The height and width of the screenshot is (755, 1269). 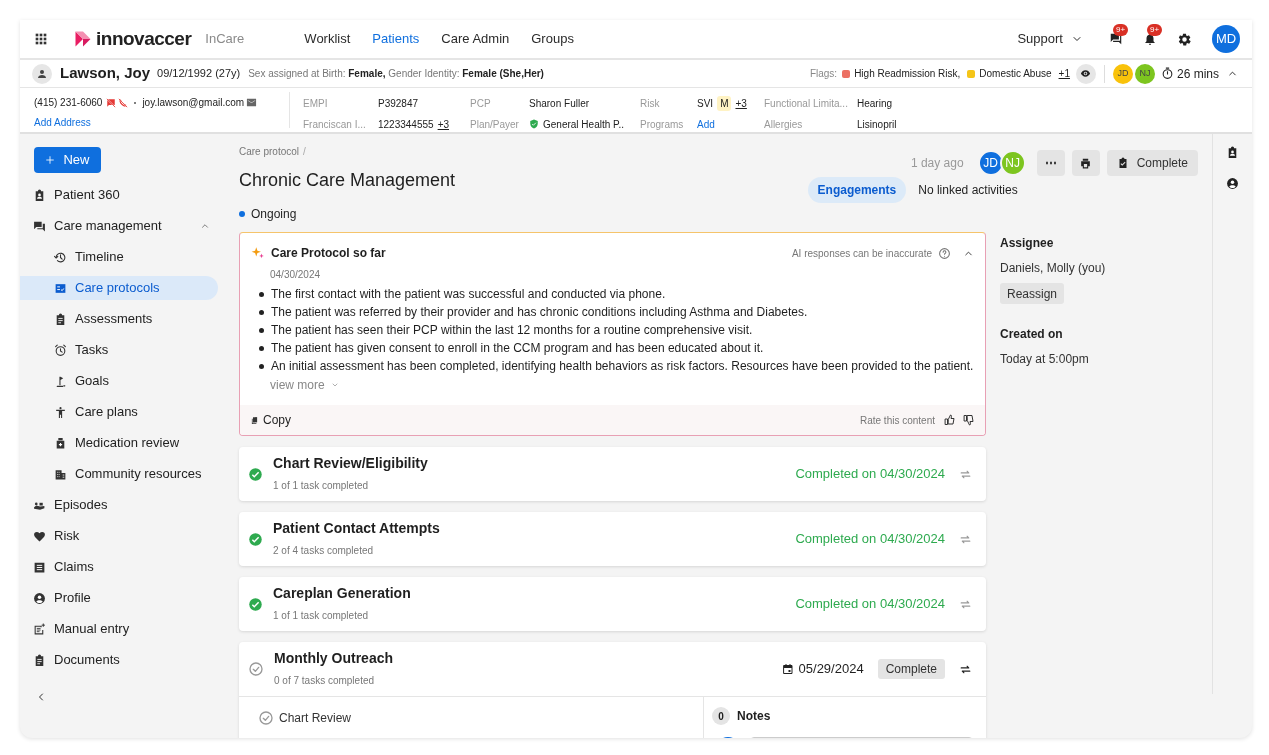 What do you see at coordinates (119, 195) in the screenshot?
I see `sidebar-item: Patient 360` at bounding box center [119, 195].